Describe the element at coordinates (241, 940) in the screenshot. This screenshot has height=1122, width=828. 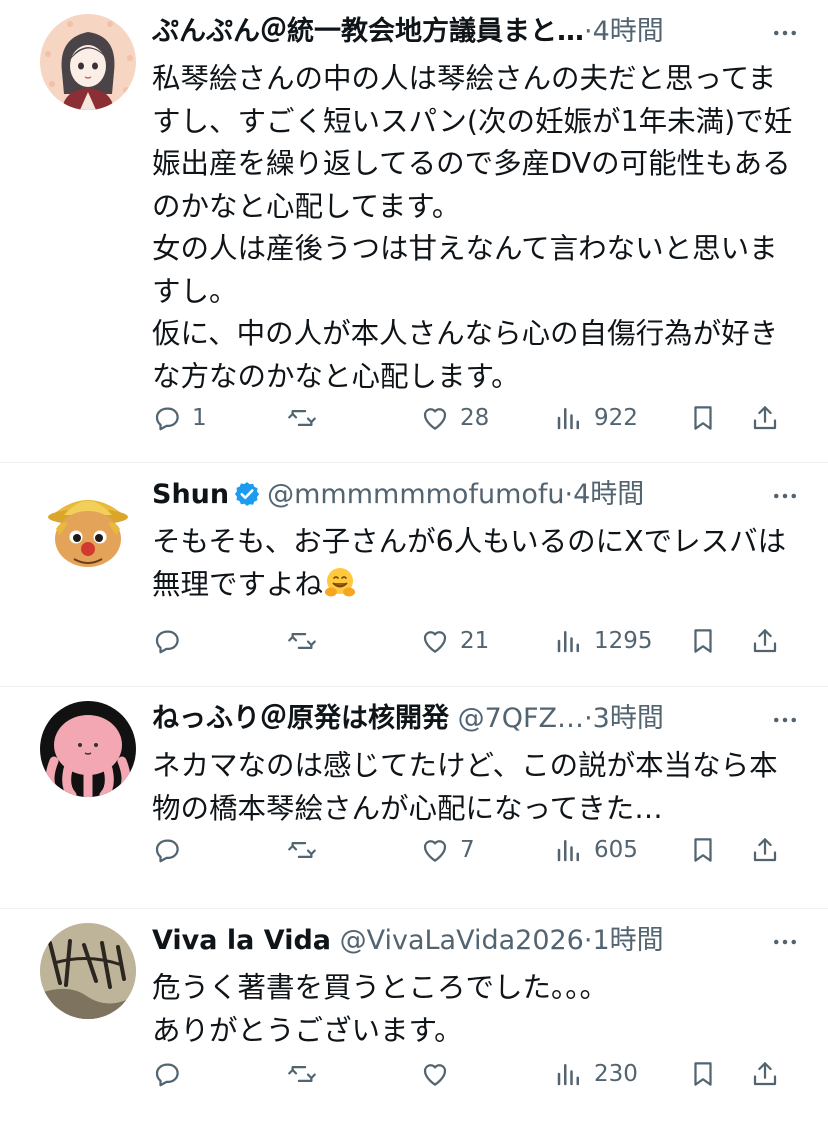
I see `display-name: Viva la Vida` at that location.